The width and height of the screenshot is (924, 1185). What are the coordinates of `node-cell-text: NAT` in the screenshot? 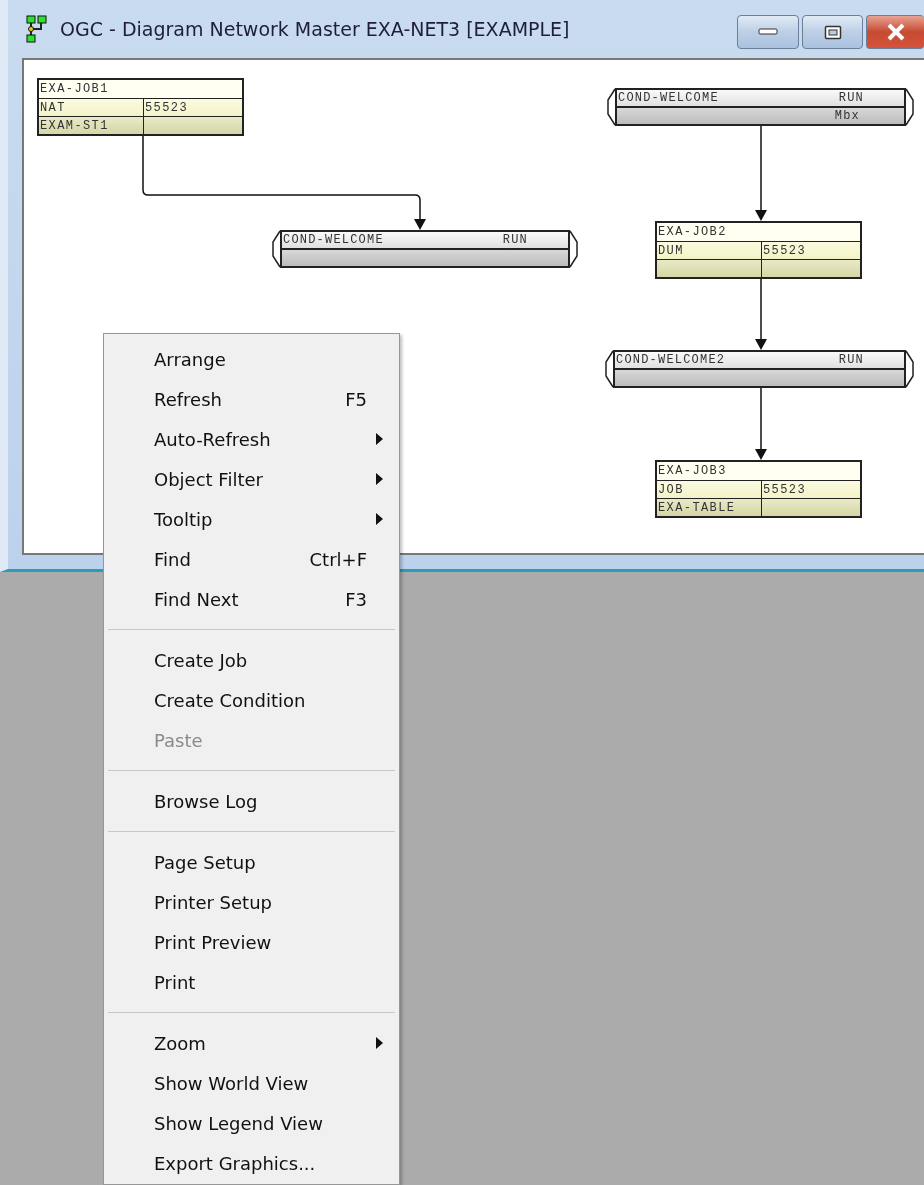 It's located at (53, 108).